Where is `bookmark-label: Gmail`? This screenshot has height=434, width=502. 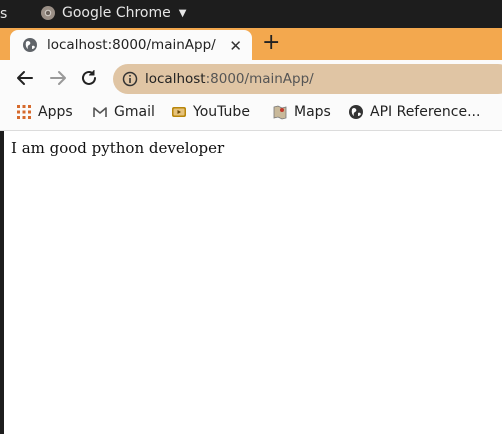 bookmark-label: Gmail is located at coordinates (134, 112).